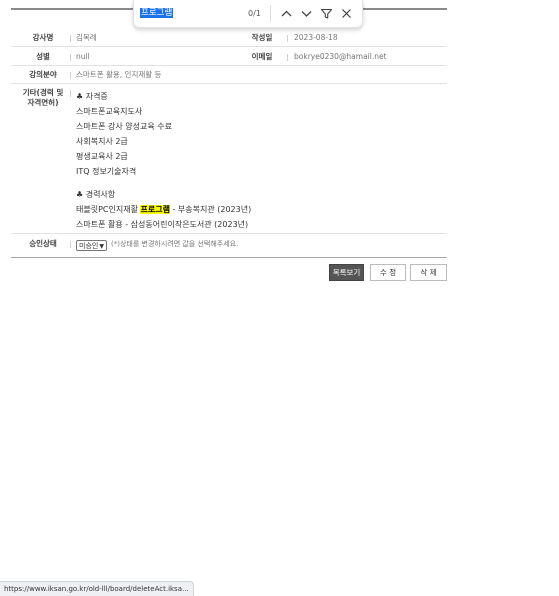 The image size is (559, 596). What do you see at coordinates (43, 74) in the screenshot?
I see `field-label: 강의분야` at bounding box center [43, 74].